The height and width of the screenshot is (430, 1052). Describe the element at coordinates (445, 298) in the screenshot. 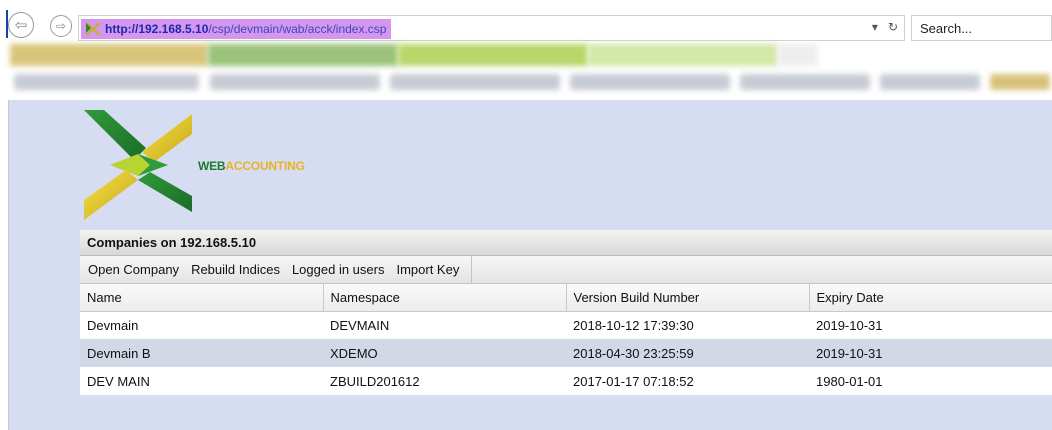

I see `column-header-namespace: Namespace` at that location.